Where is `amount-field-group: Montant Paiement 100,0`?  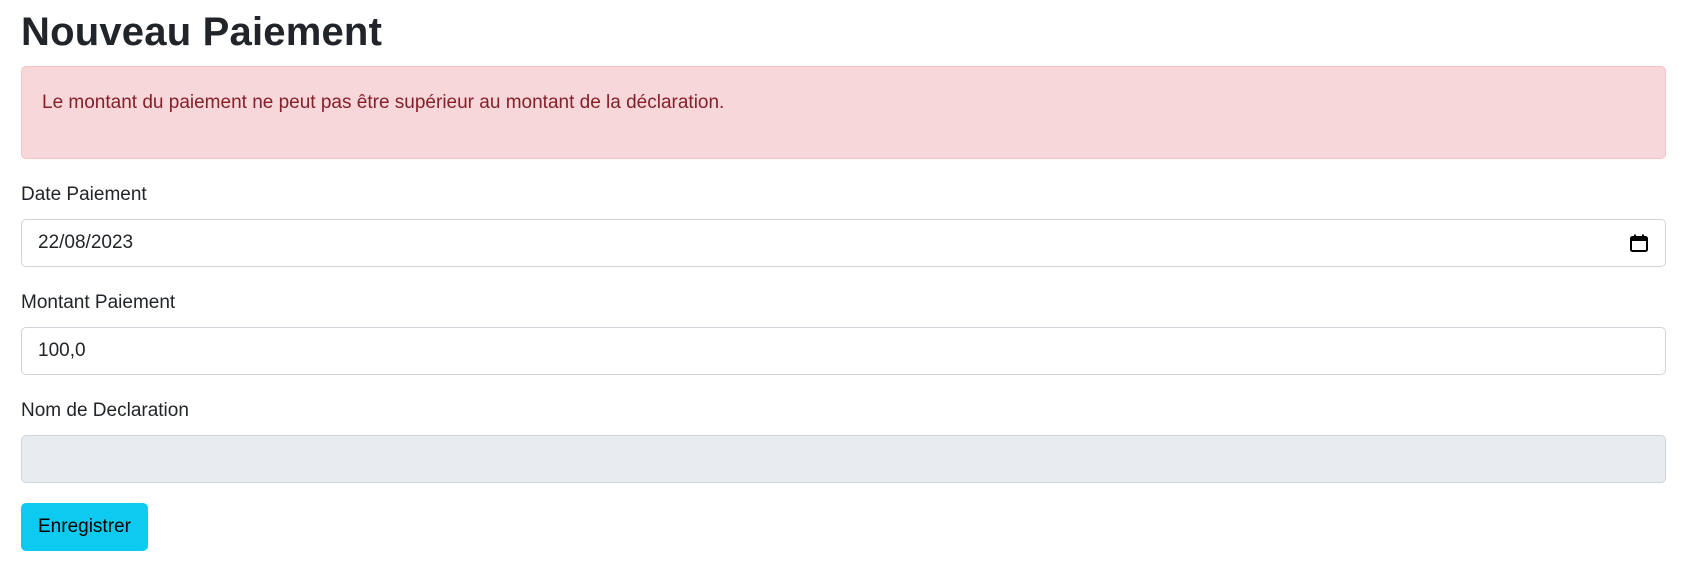 amount-field-group: Montant Paiement 100,0 is located at coordinates (843, 333).